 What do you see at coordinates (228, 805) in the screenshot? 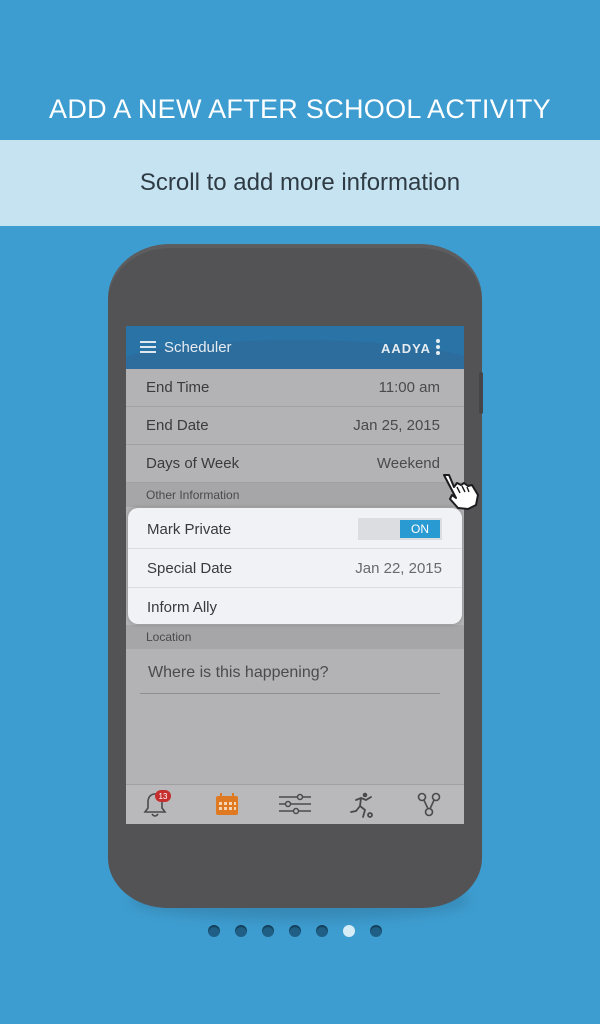
I see `calendar-icon` at bounding box center [228, 805].